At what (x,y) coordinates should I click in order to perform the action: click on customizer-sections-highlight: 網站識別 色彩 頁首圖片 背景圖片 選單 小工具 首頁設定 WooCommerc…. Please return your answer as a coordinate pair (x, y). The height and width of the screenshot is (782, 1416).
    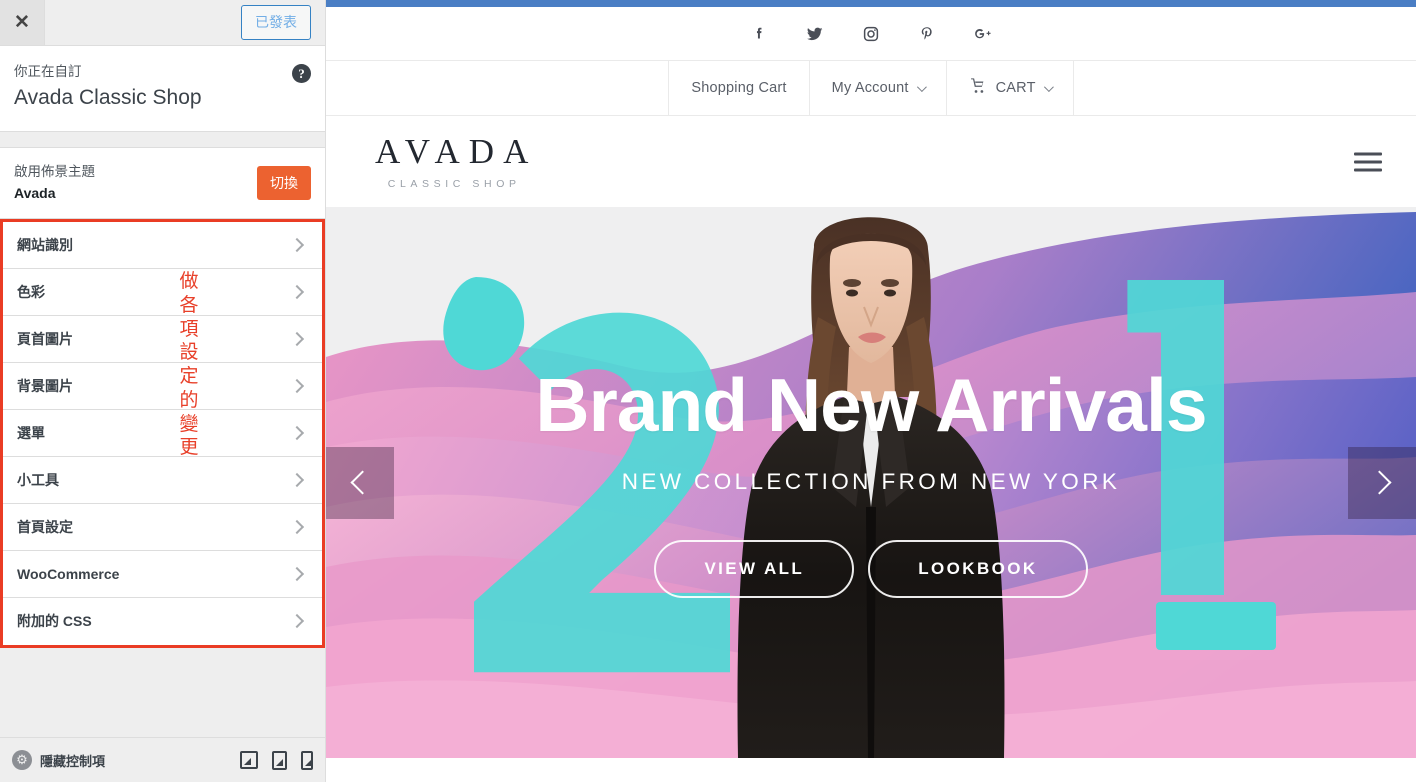
    Looking at the image, I should click on (162, 433).